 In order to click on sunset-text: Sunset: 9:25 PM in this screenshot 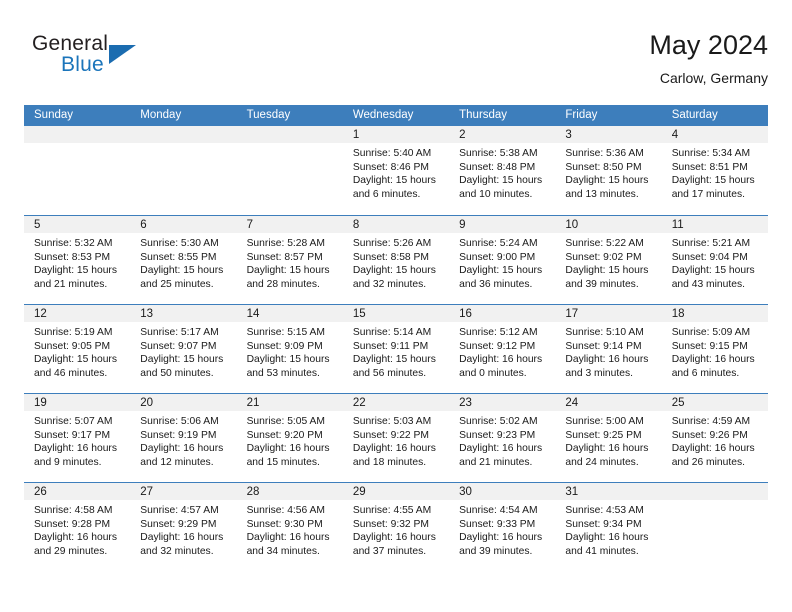, I will do `click(603, 435)`.